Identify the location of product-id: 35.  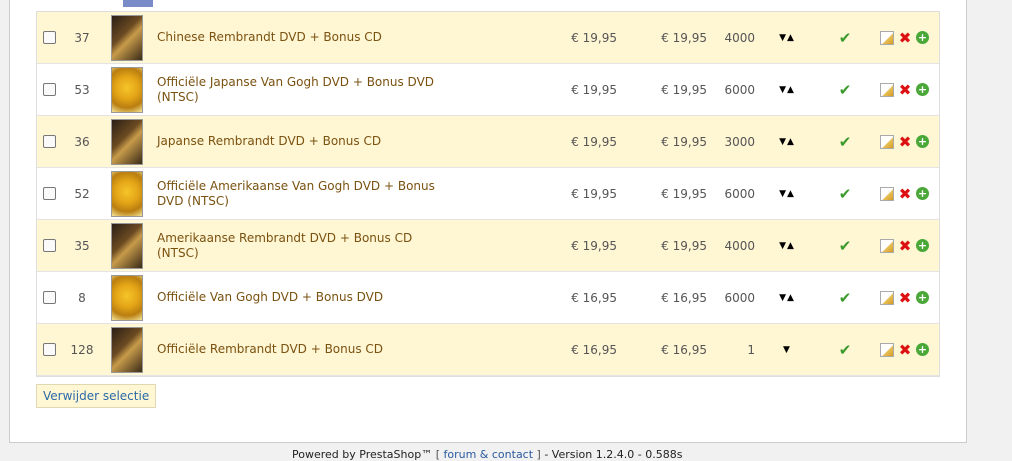
(82, 245).